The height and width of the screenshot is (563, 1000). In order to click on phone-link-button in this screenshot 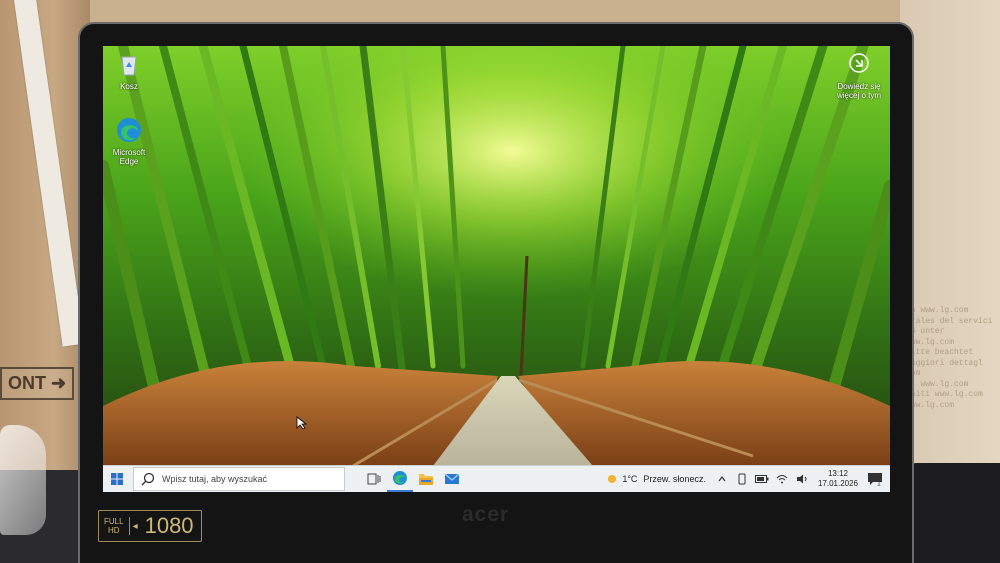, I will do `click(742, 479)`.